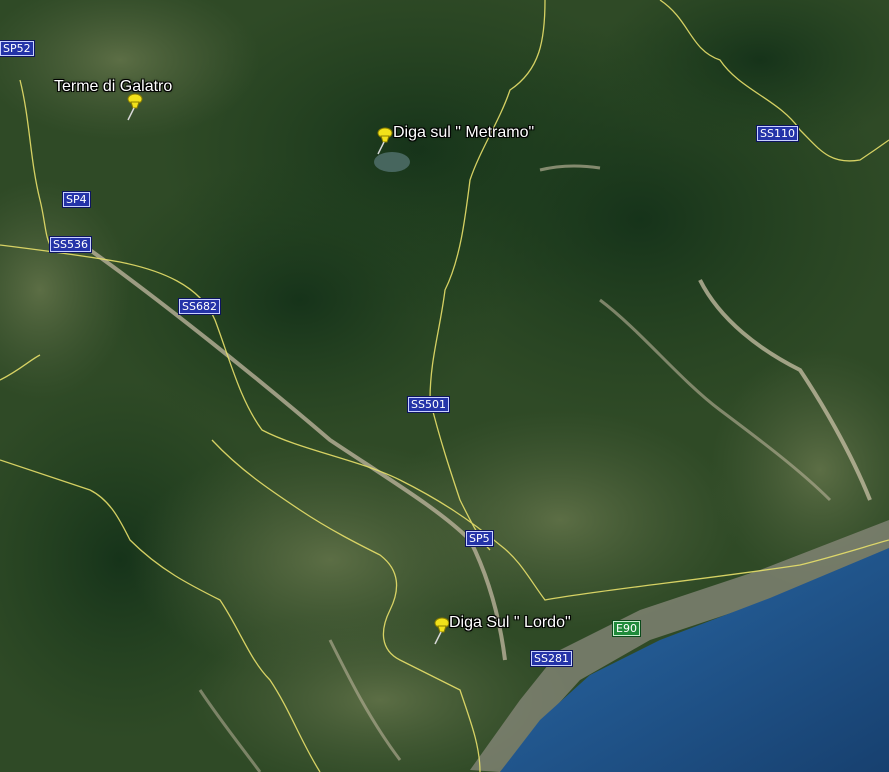 The width and height of the screenshot is (889, 772). Describe the element at coordinates (551, 658) in the screenshot. I see `road-shield-ss281: SS281` at that location.